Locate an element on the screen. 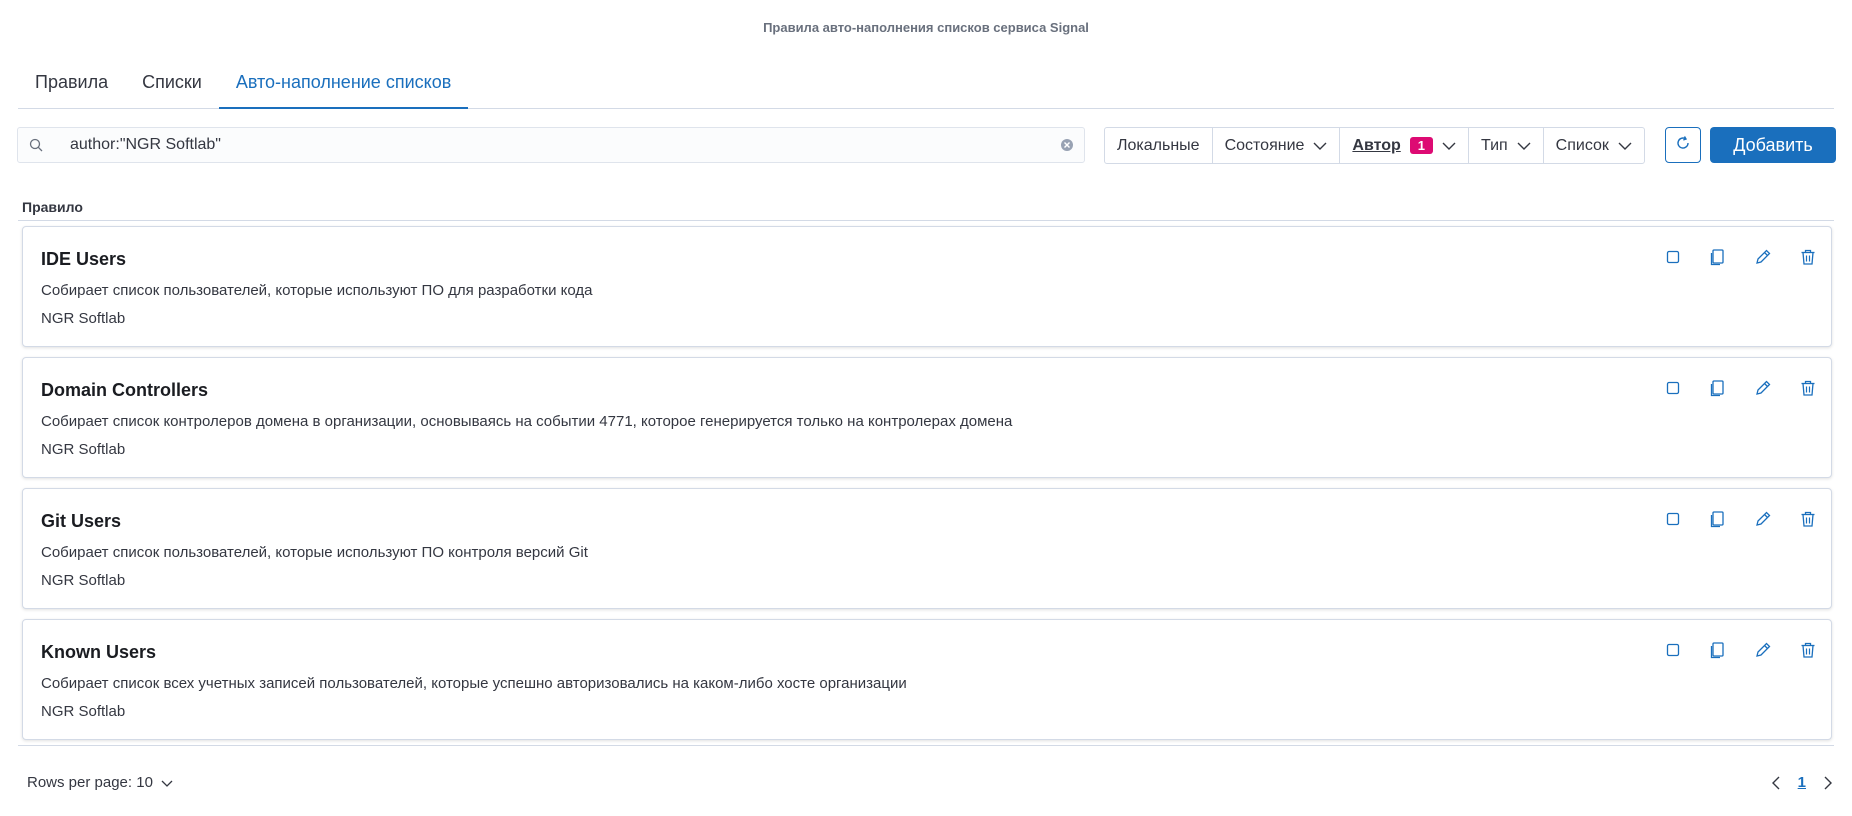 The height and width of the screenshot is (816, 1852). search-bar is located at coordinates (551, 145).